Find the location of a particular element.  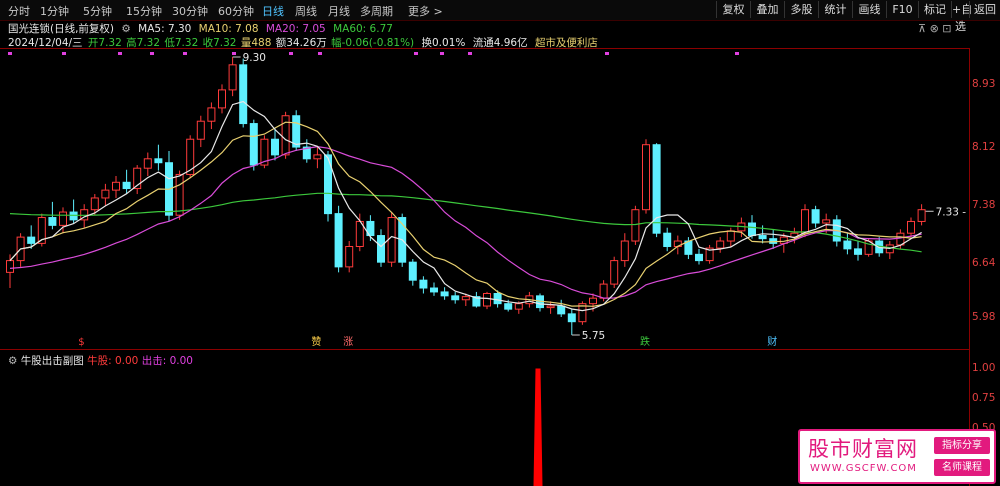

mark-button: 标记 is located at coordinates (934, 9).